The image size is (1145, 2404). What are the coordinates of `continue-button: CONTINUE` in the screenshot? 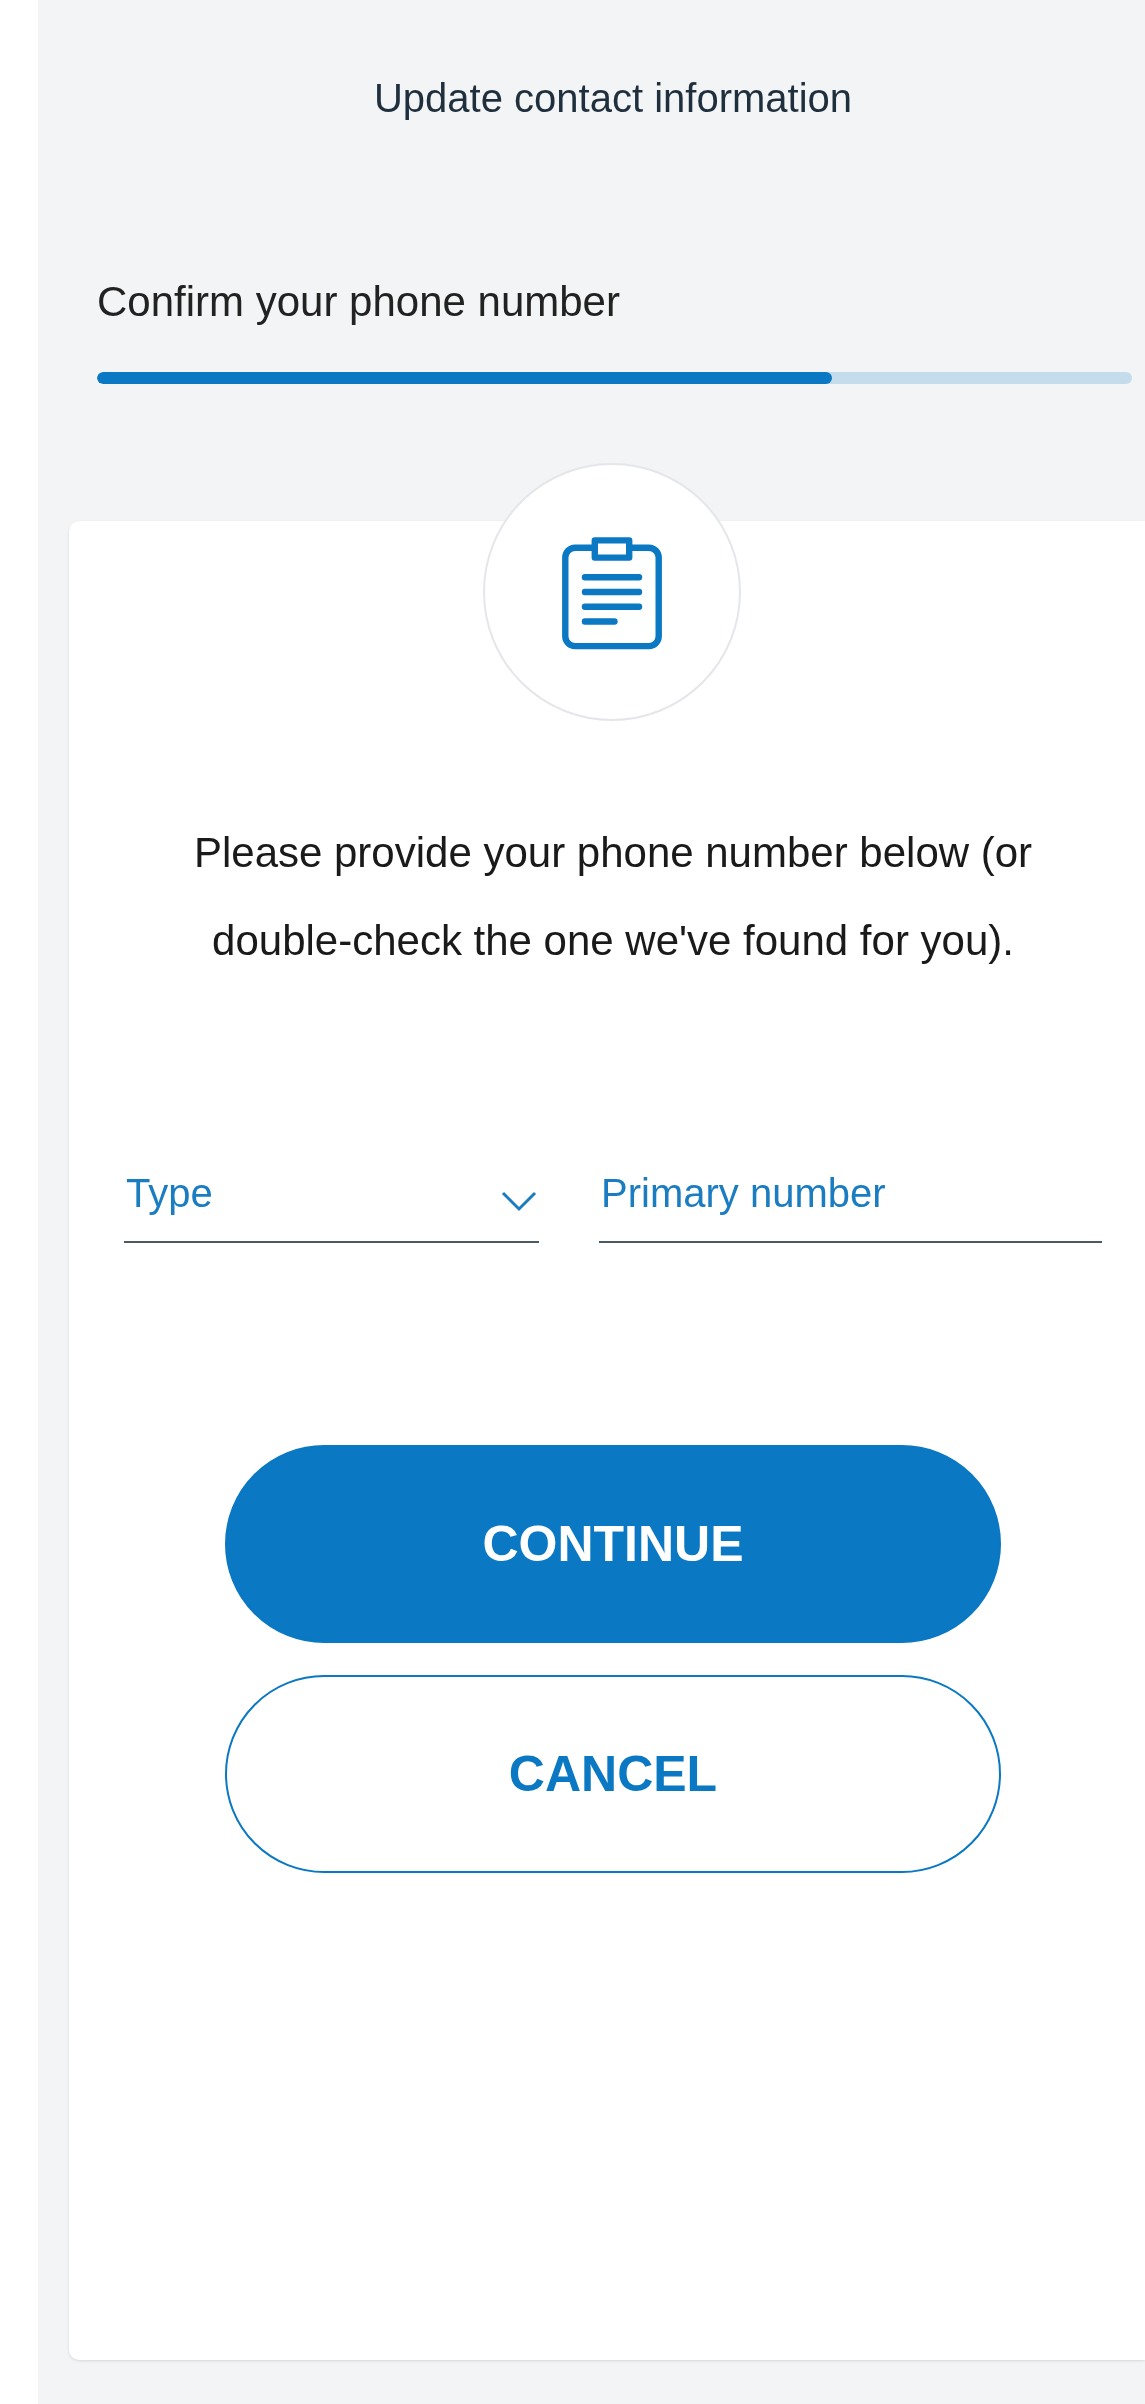 It's located at (613, 1544).